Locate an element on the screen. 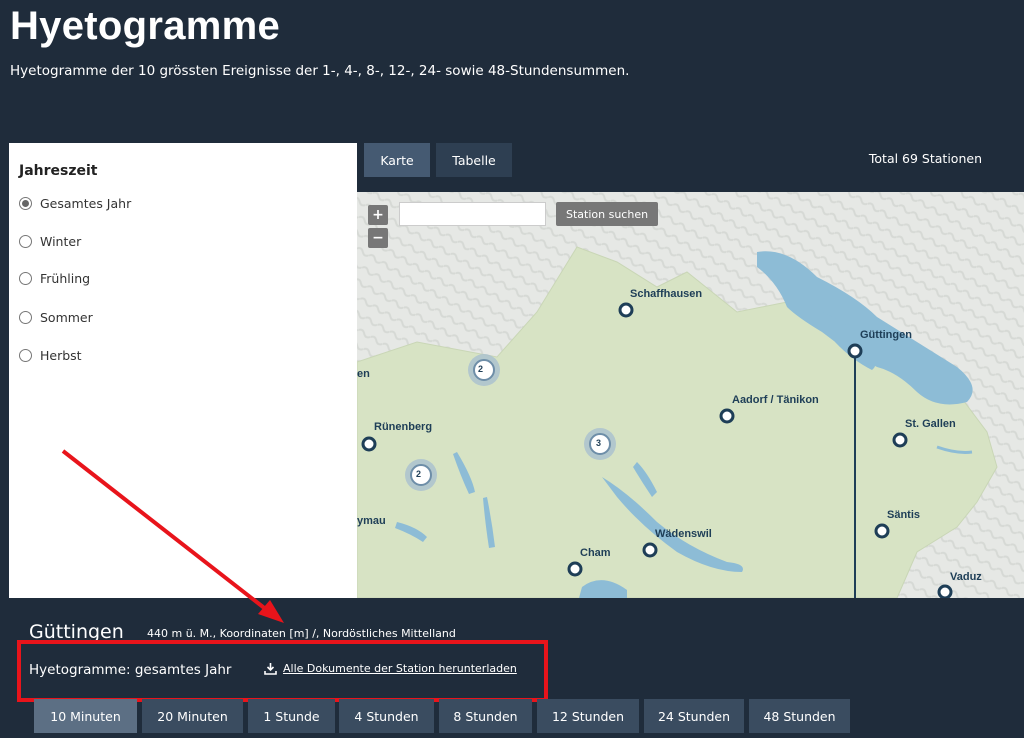 The width and height of the screenshot is (1024, 738). station-label-cham: Cham is located at coordinates (595, 553).